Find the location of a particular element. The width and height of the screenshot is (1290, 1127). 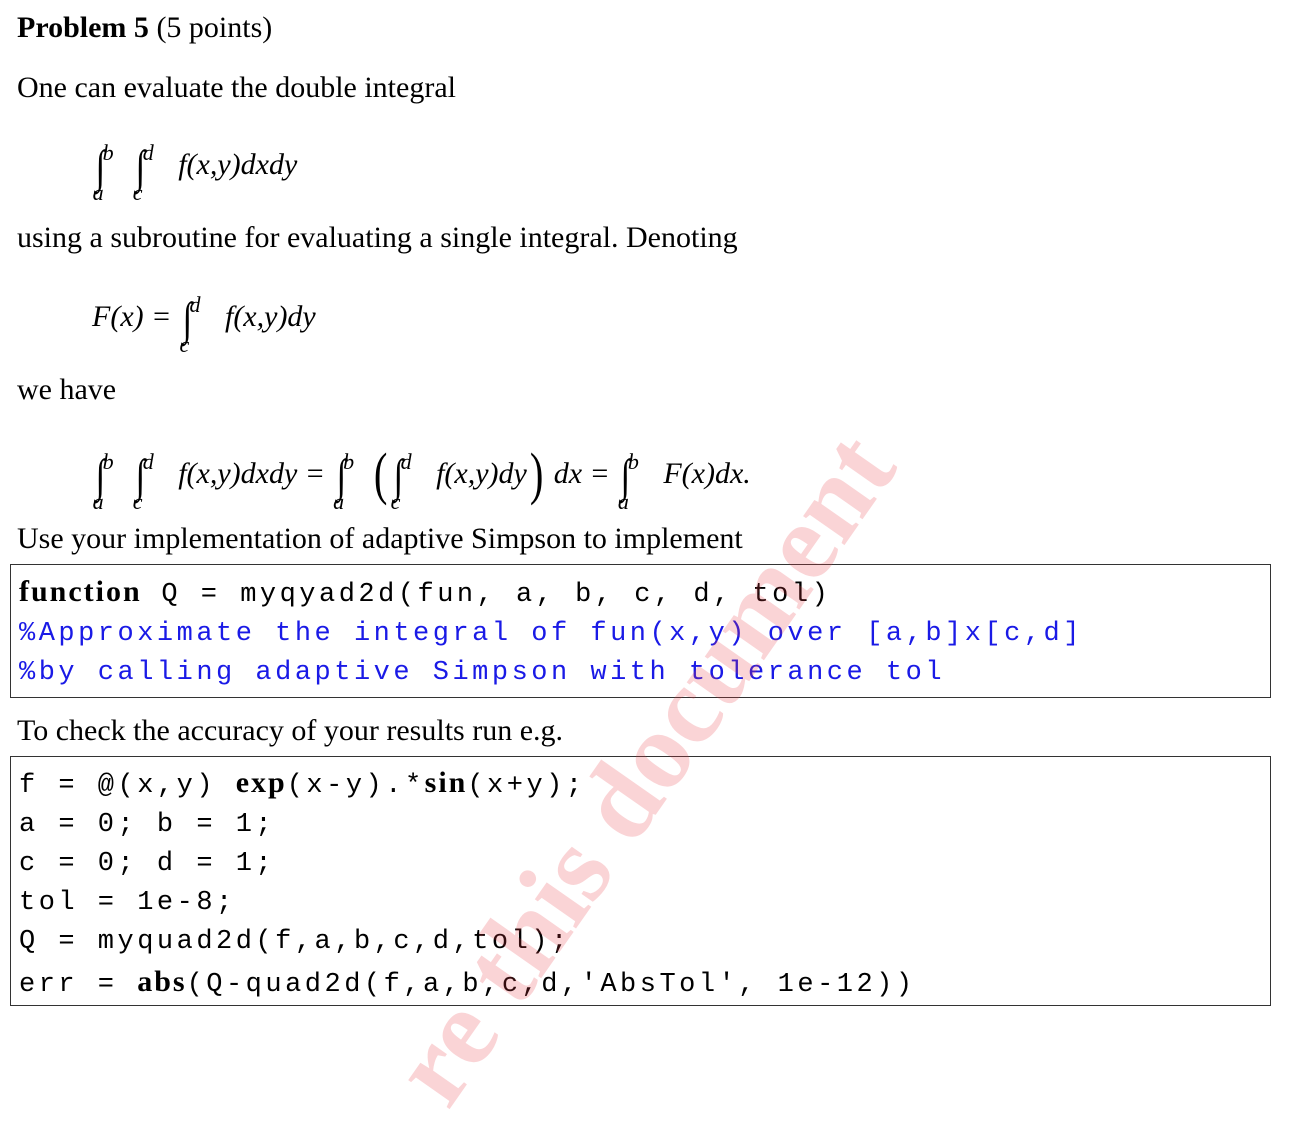

code-text: (x+y); is located at coordinates (526, 786).